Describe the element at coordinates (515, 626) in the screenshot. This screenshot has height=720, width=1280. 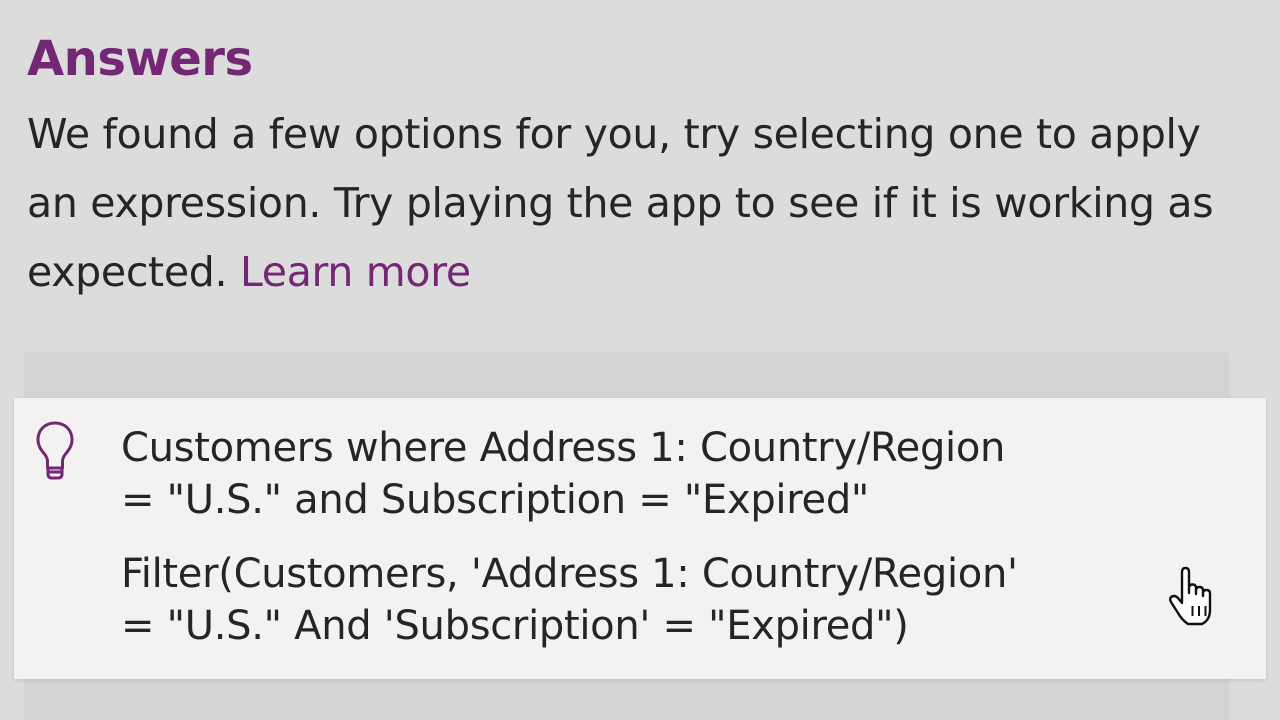
I see `suggestion-formula-line: = "U.S." And 'Subscription' = "Expired")` at that location.